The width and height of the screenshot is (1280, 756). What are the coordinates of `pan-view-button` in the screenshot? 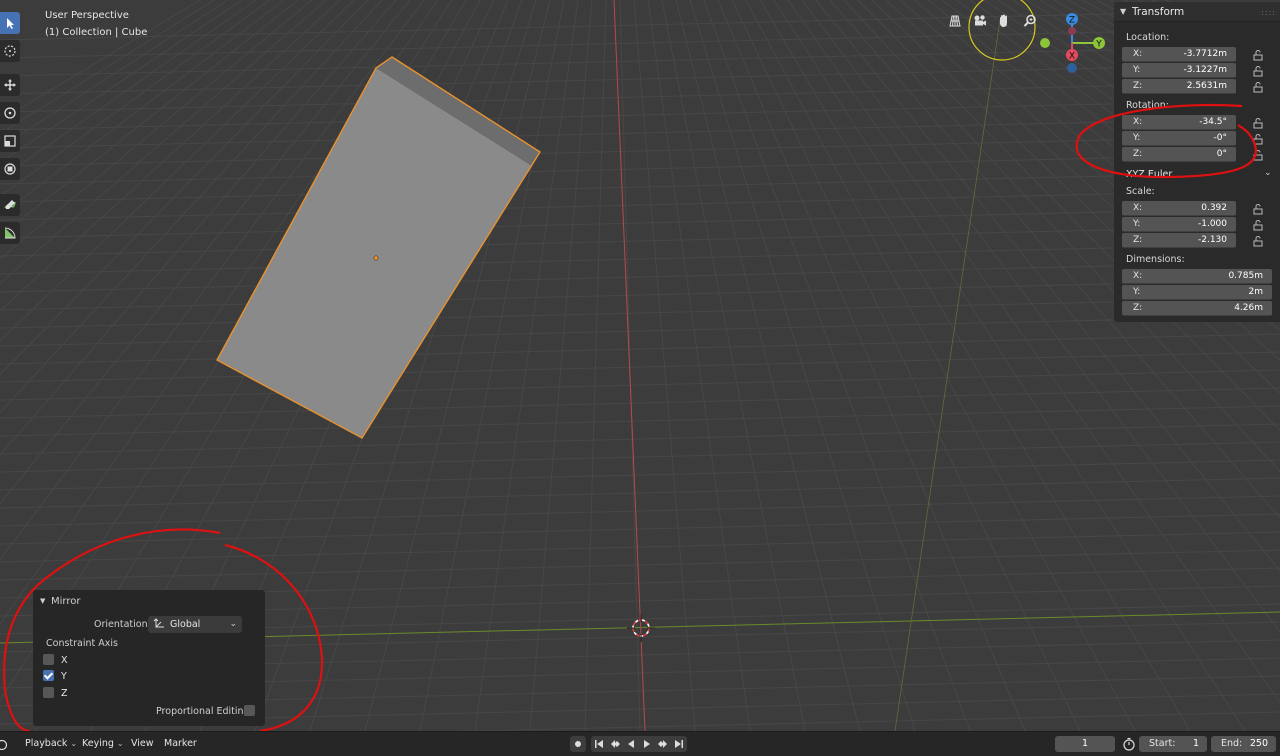 It's located at (1004, 21).